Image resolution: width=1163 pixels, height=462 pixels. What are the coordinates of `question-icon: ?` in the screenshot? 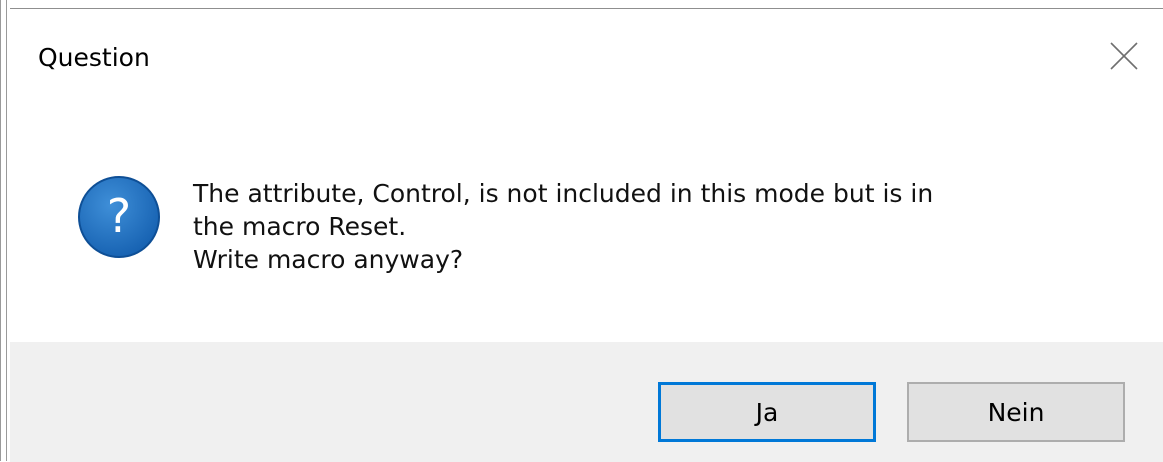 It's located at (119, 217).